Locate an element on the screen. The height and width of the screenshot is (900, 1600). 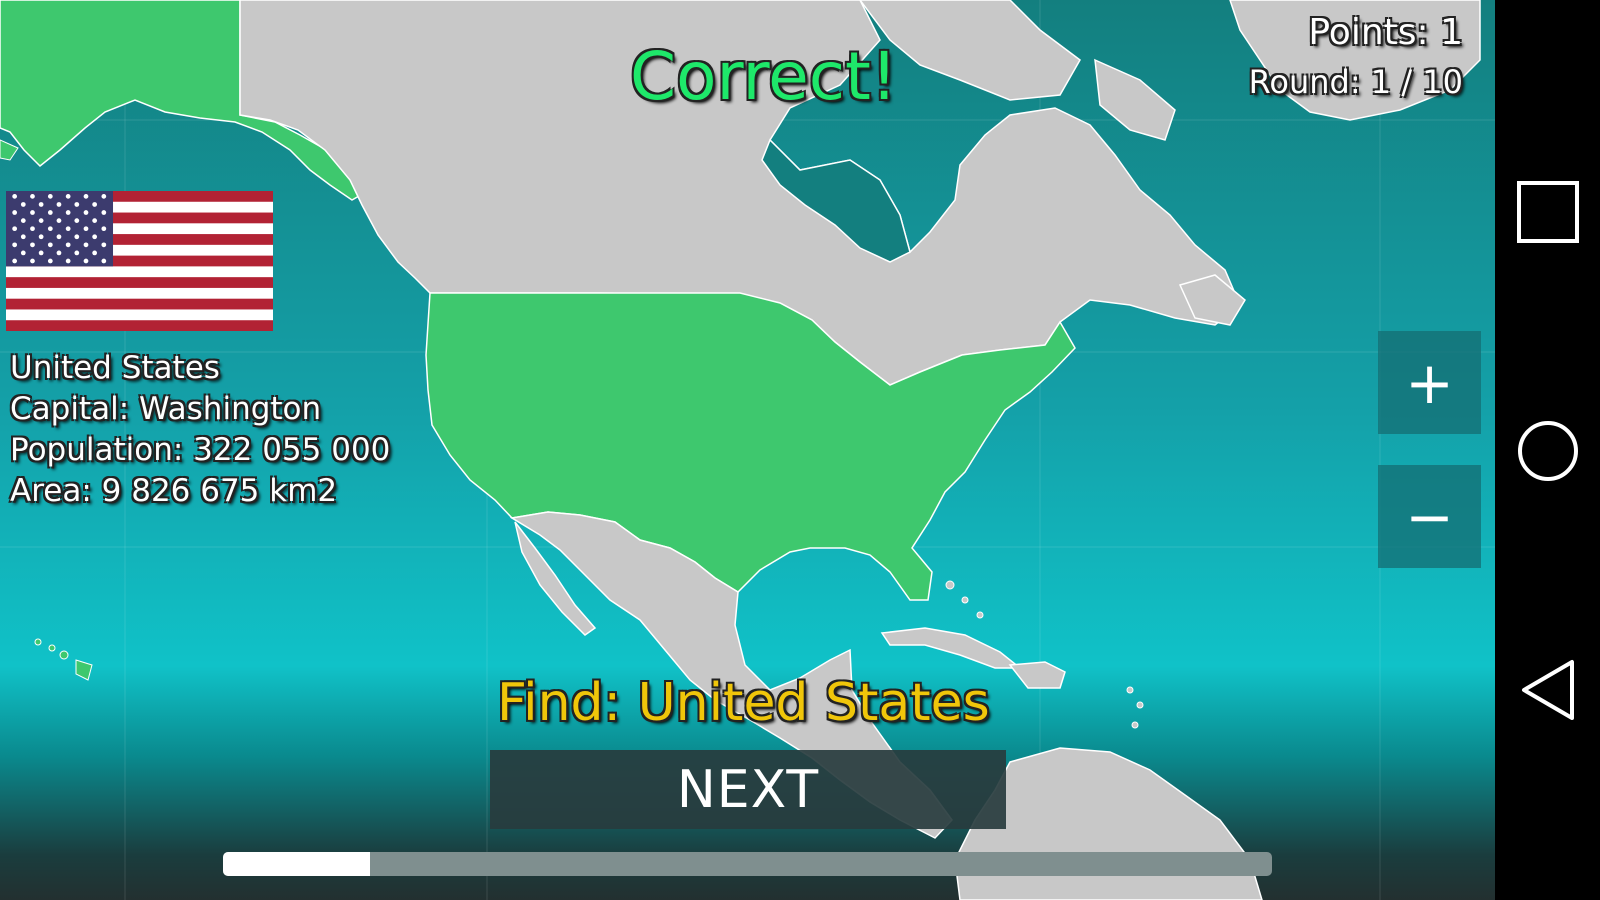
home-button is located at coordinates (1547, 451).